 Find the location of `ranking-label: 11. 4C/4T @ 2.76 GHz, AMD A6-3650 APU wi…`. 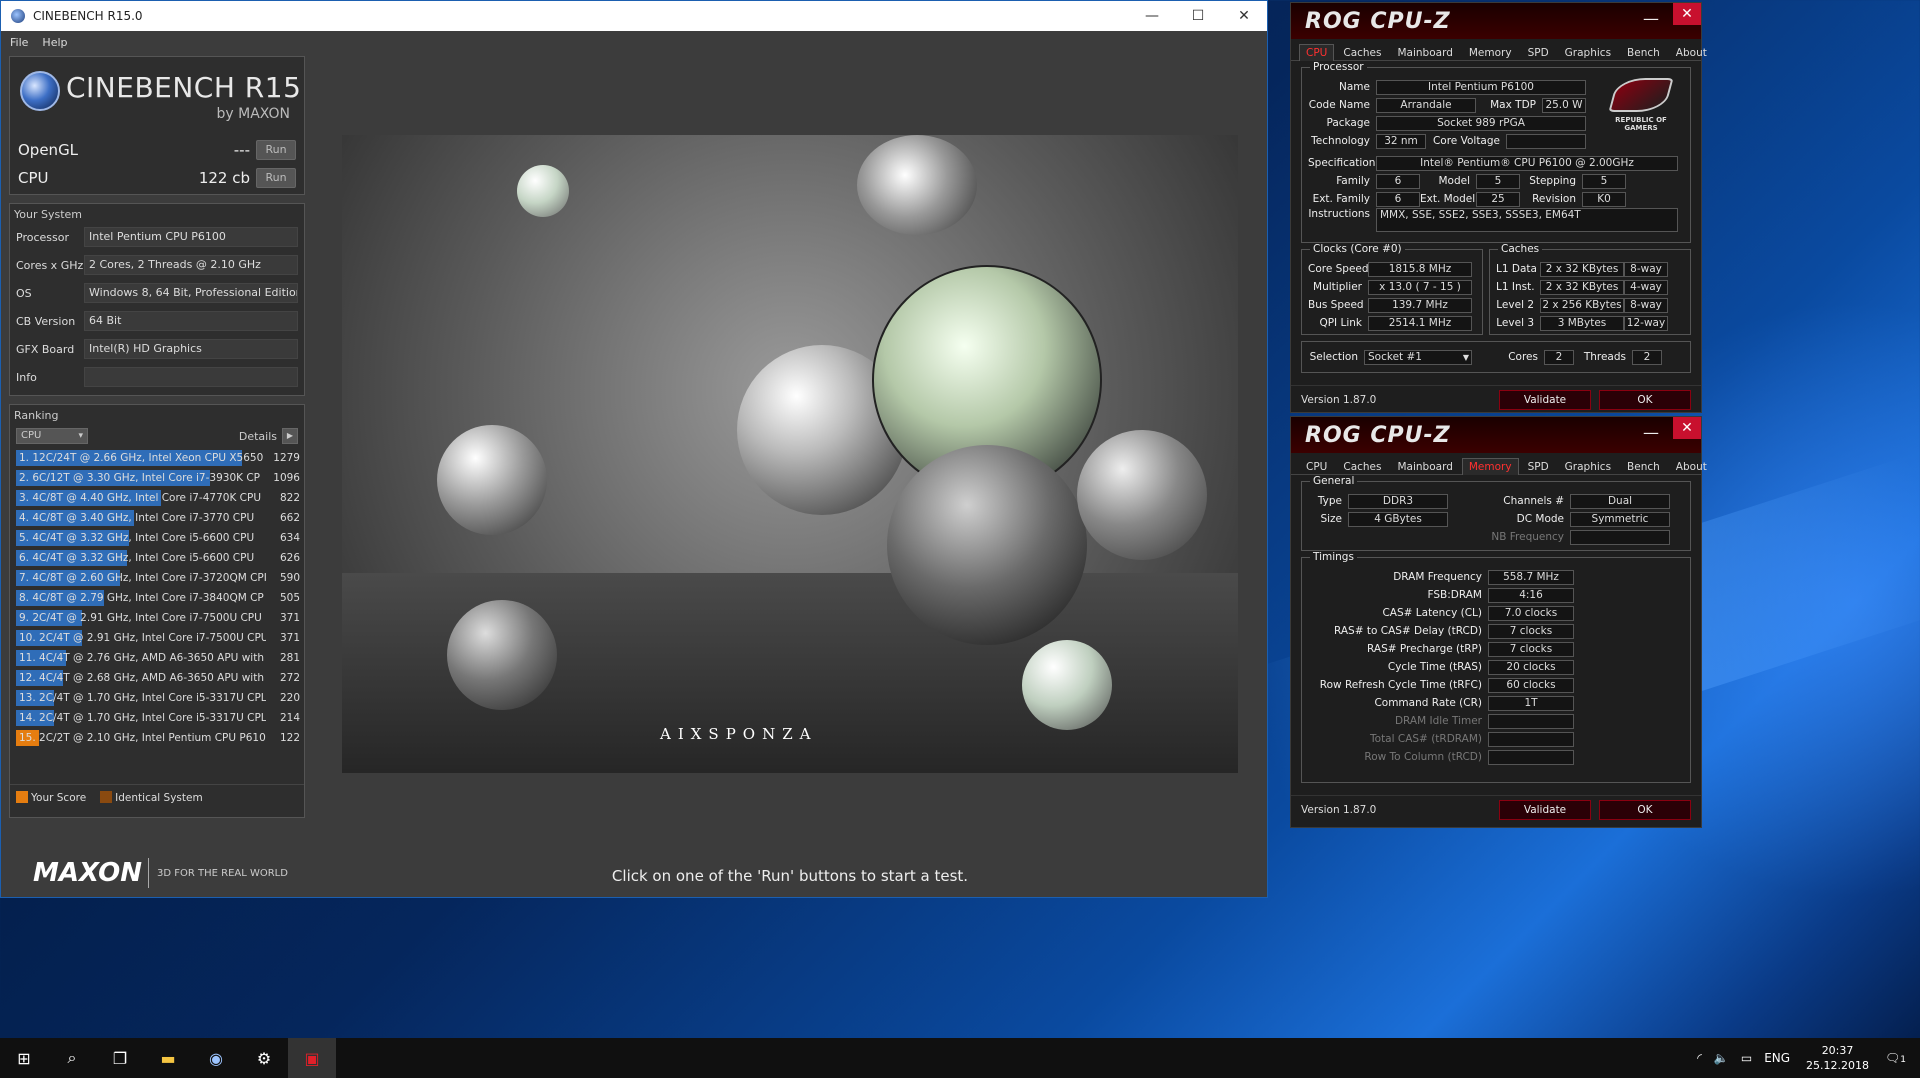

ranking-label: 11. 4C/4T @ 2.76 GHz, AMD A6-3650 APU wi… is located at coordinates (141, 658).